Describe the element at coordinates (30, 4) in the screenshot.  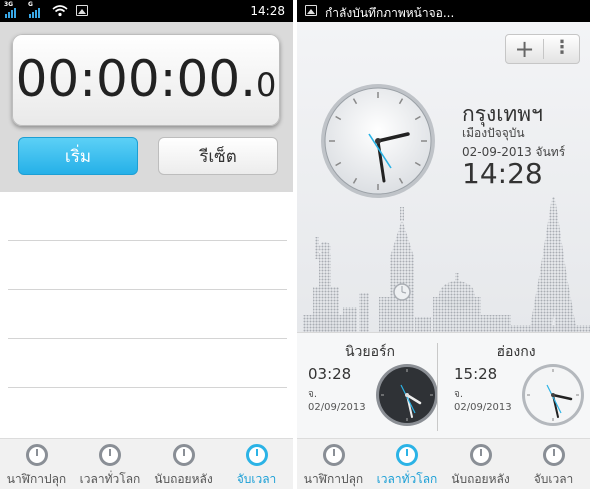
I see `network-type: G` at that location.